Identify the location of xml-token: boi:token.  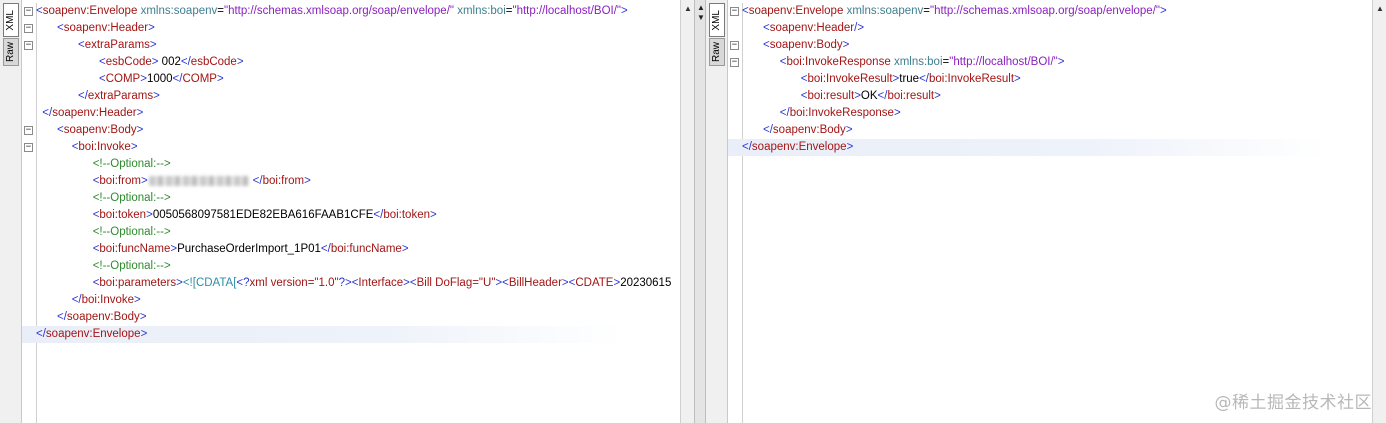
(406, 215).